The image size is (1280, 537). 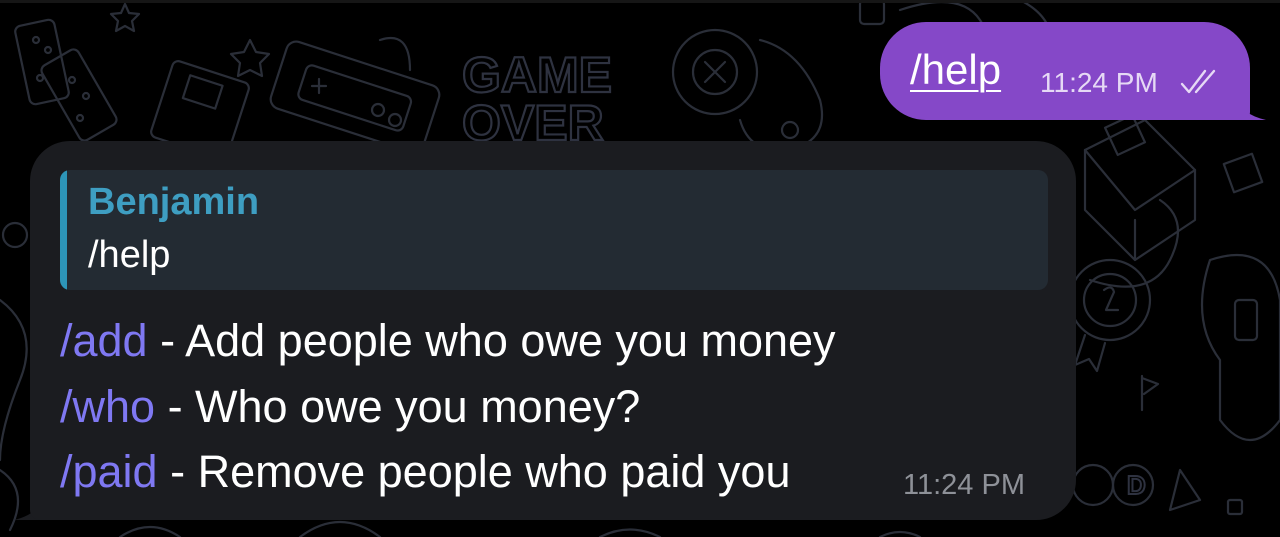 What do you see at coordinates (1251, 108) in the screenshot?
I see `outgoing-bubble-tail` at bounding box center [1251, 108].